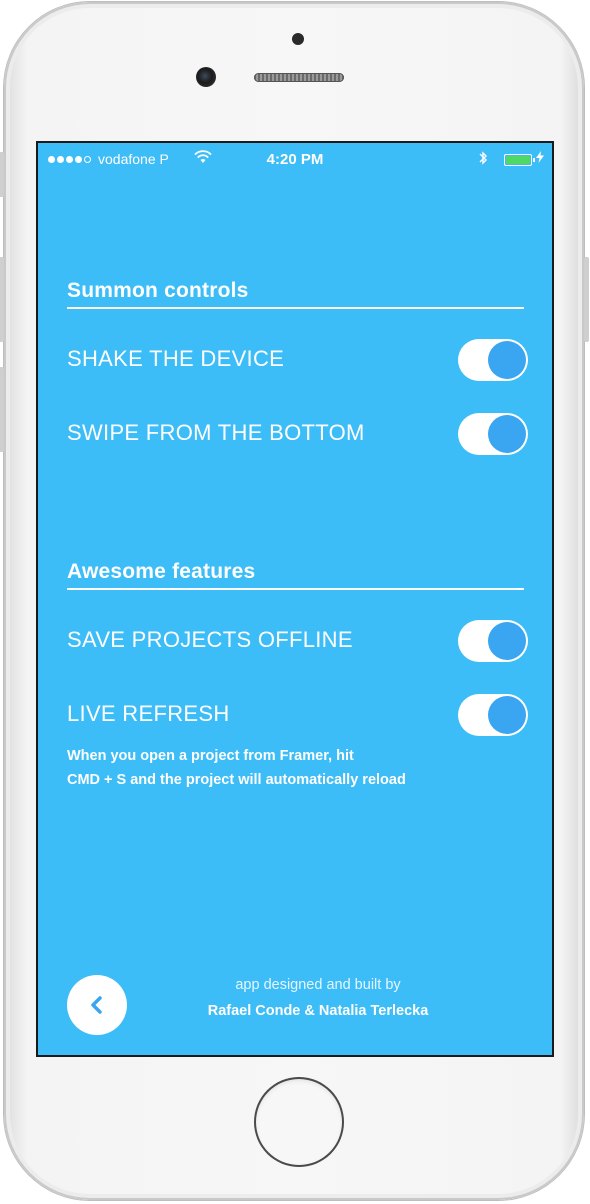 This screenshot has height=1204, width=590. I want to click on chevron-left-icon, so click(97, 1005).